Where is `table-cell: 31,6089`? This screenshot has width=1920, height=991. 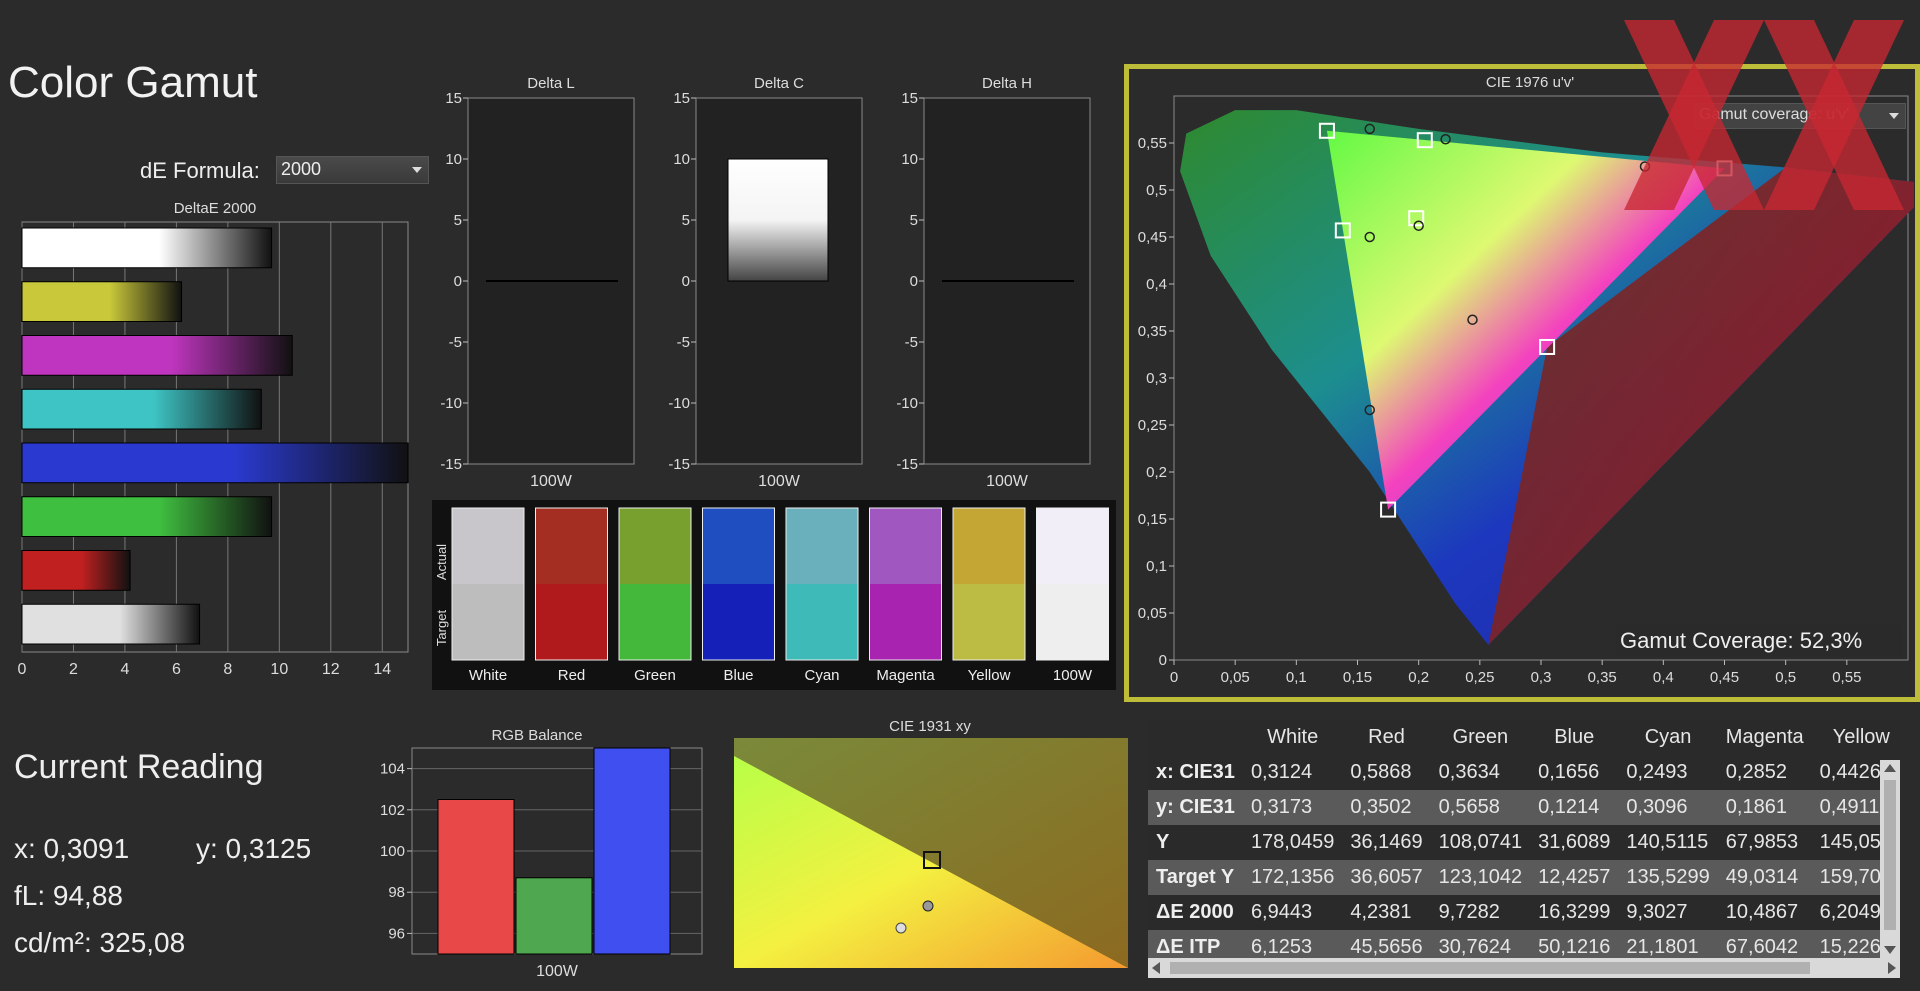 table-cell: 31,6089 is located at coordinates (1574, 842).